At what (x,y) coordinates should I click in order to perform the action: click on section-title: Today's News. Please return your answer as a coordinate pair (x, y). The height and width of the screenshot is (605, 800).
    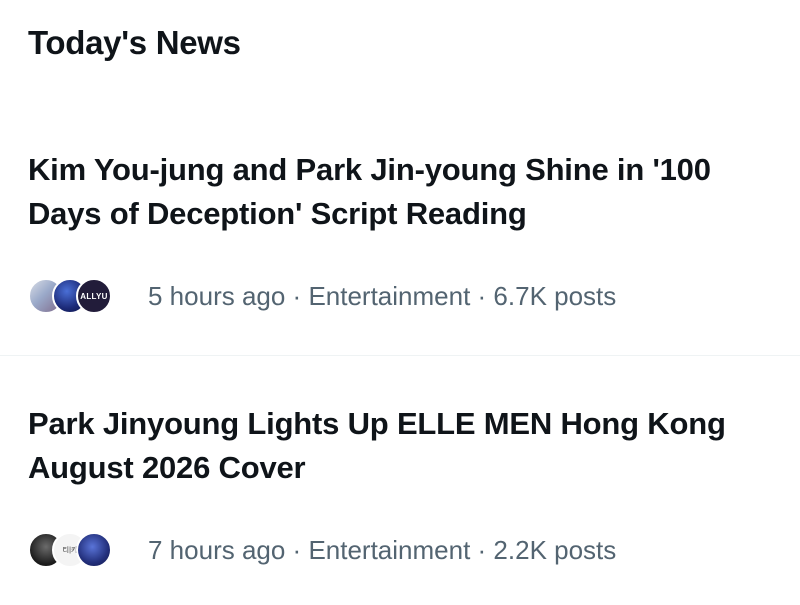
    Looking at the image, I should click on (134, 42).